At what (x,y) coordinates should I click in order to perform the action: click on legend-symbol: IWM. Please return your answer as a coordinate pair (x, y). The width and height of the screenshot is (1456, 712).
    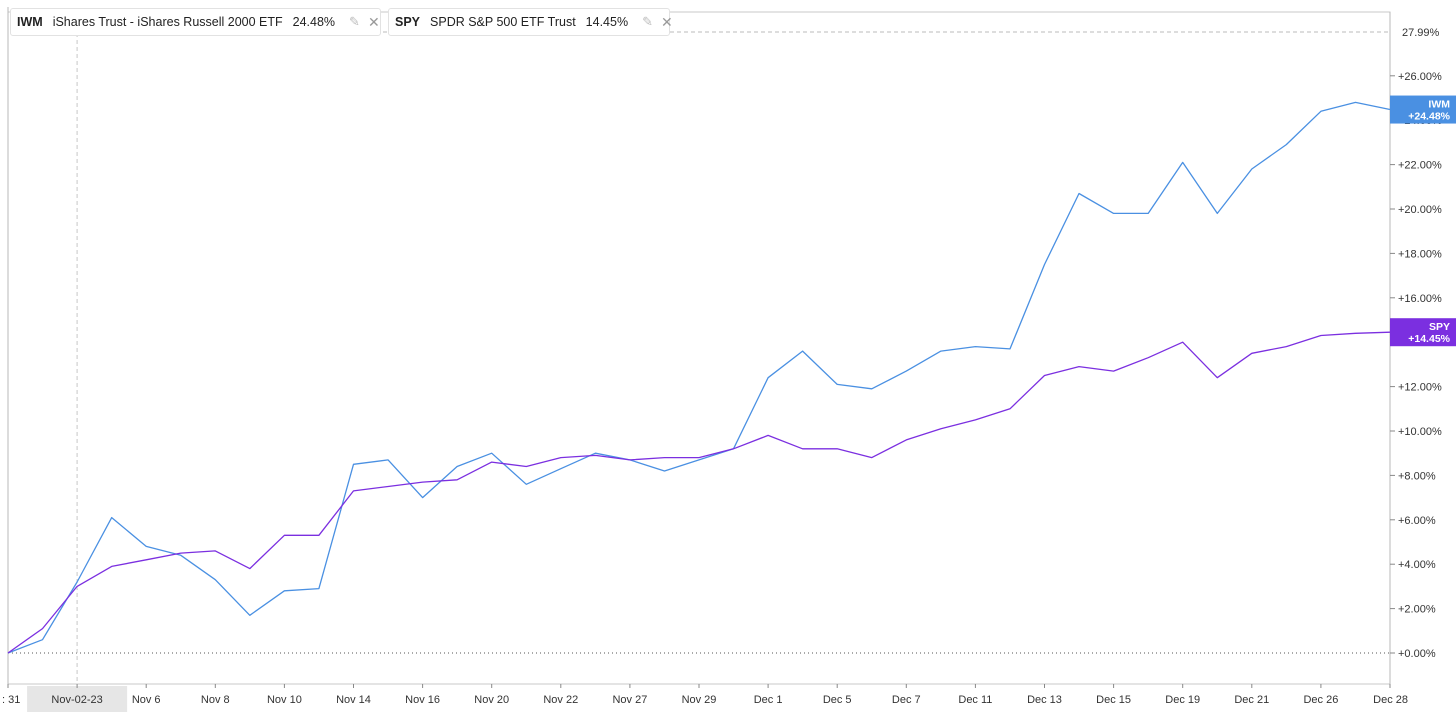
    Looking at the image, I should click on (30, 22).